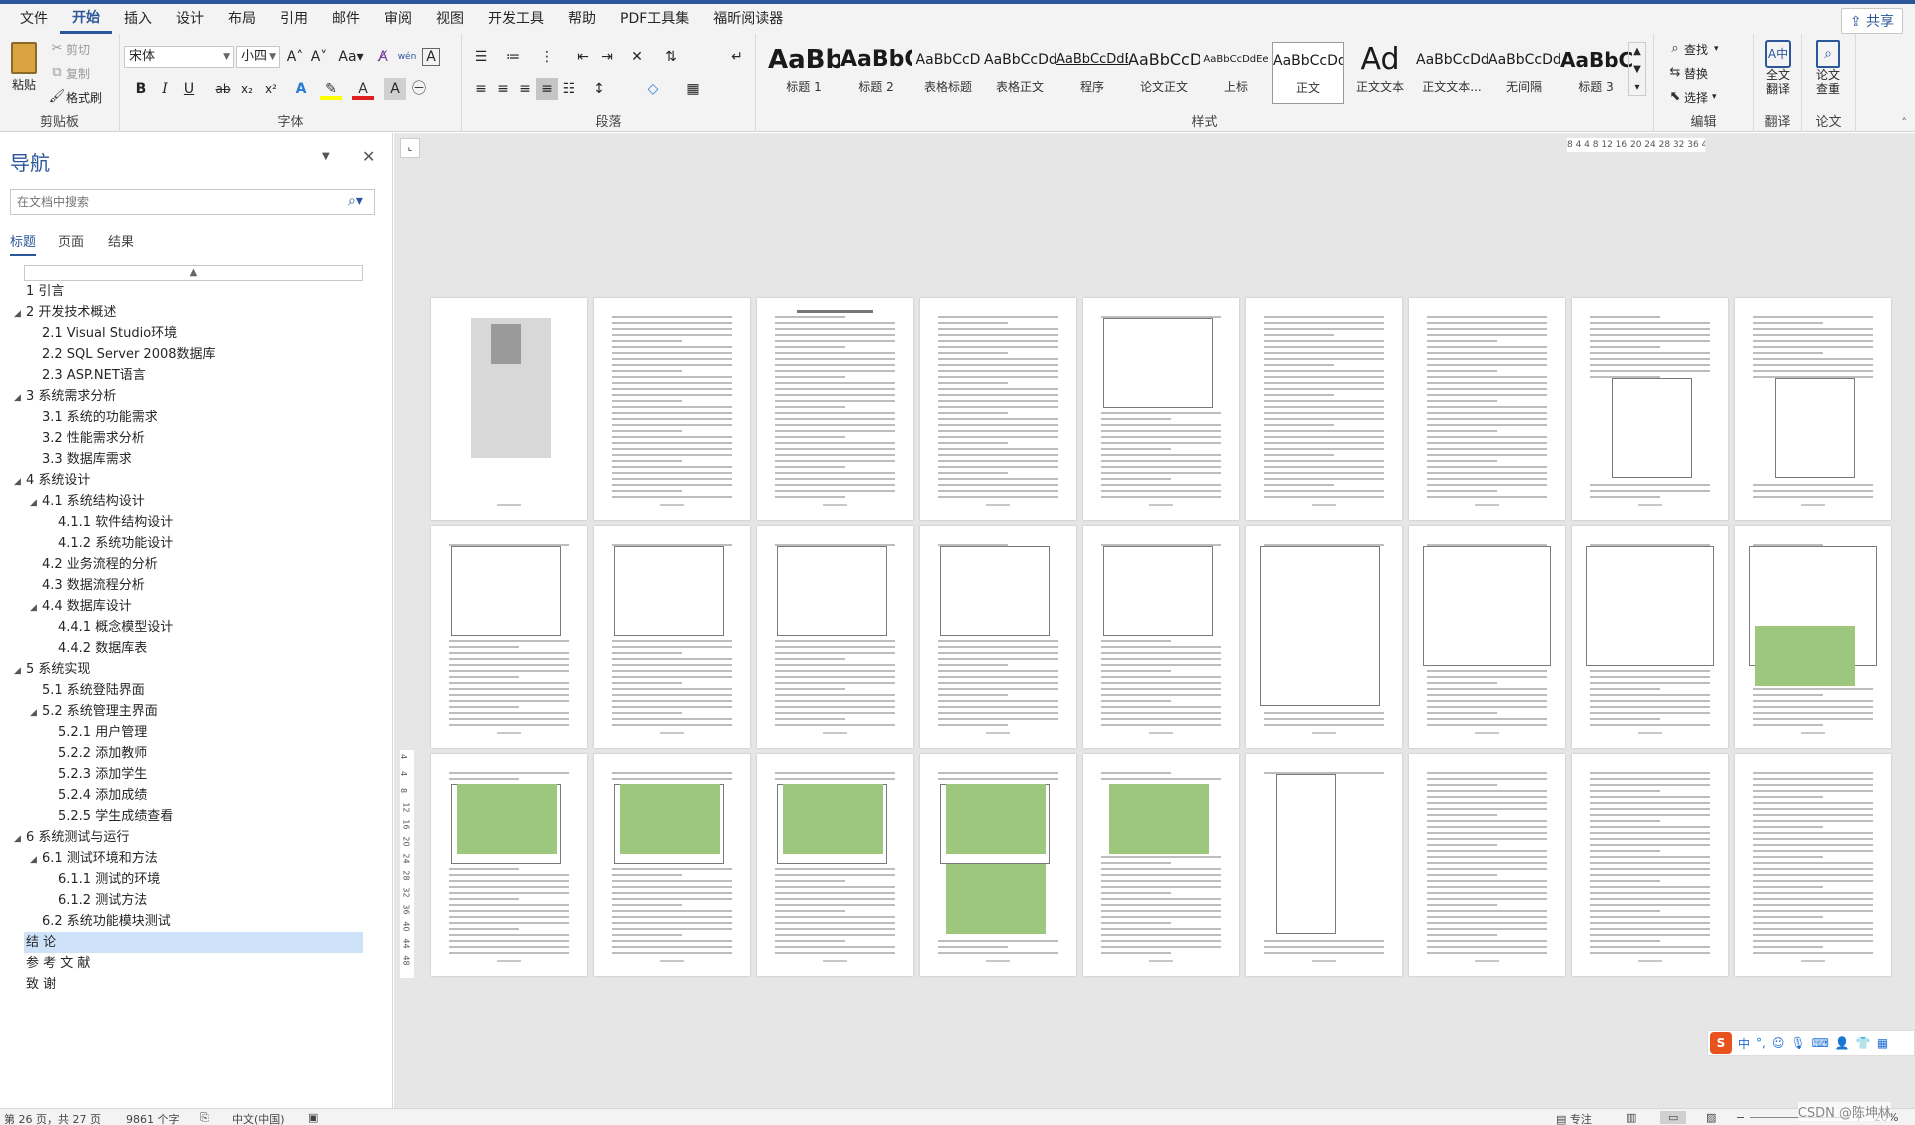 This screenshot has width=1915, height=1125. What do you see at coordinates (383, 57) in the screenshot?
I see `clear-format-icon: A̸` at bounding box center [383, 57].